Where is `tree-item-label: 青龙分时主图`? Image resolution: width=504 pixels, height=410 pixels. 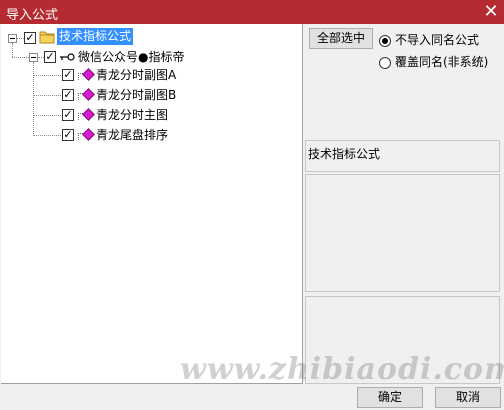 tree-item-label: 青龙分时主图 is located at coordinates (132, 115).